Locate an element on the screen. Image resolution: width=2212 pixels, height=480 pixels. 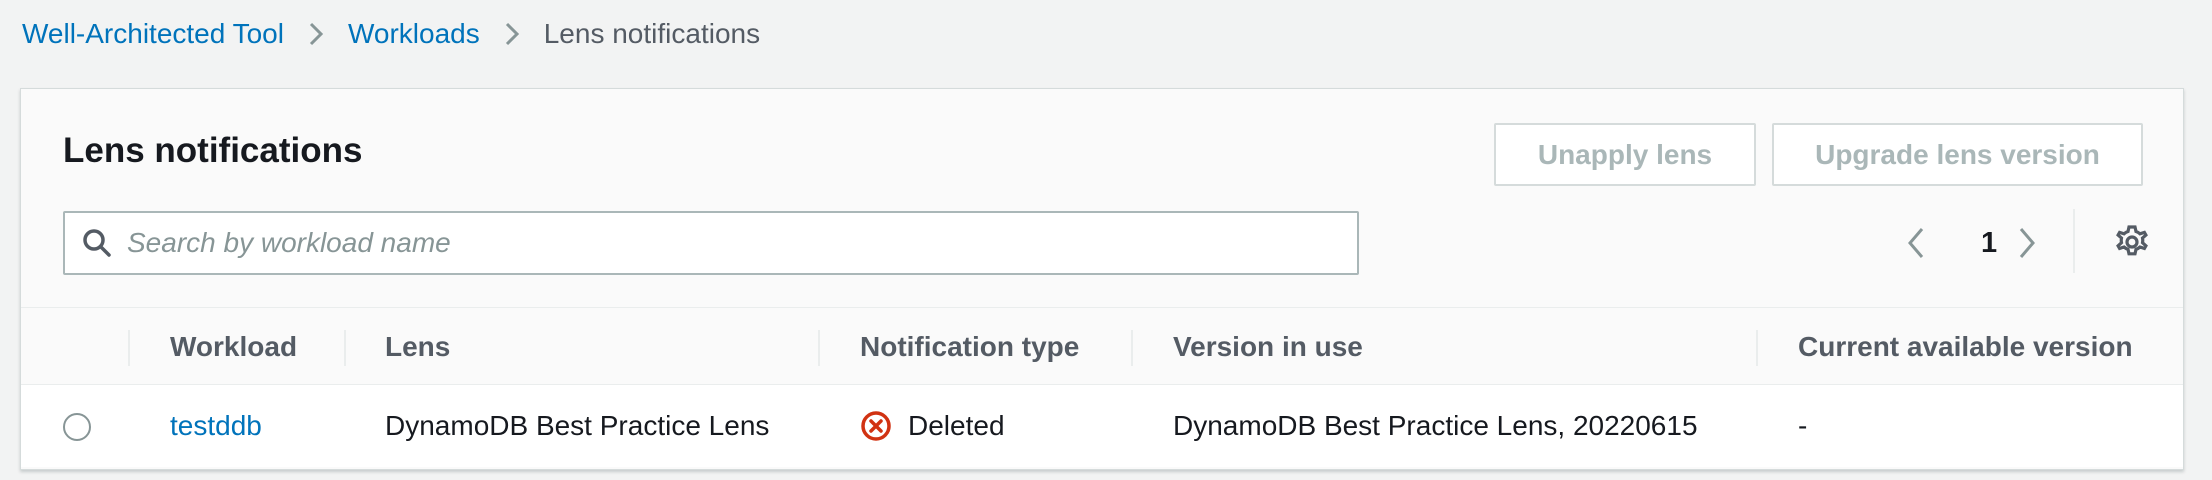
search-icon is located at coordinates (97, 243).